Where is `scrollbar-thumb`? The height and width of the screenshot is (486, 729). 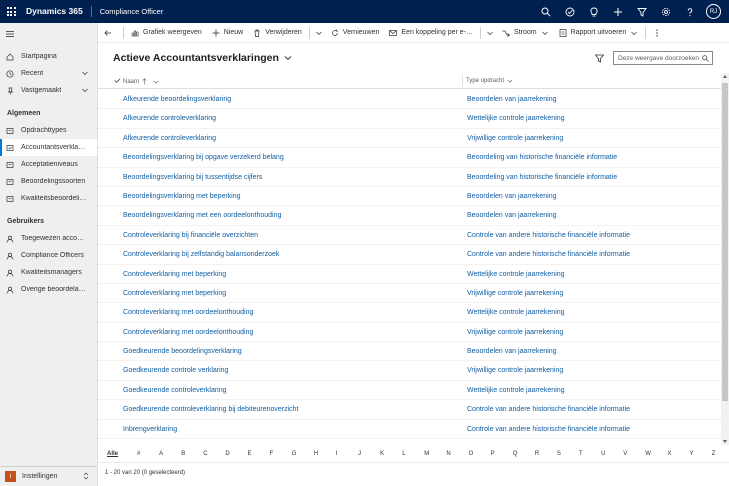 scrollbar-thumb is located at coordinates (725, 242).